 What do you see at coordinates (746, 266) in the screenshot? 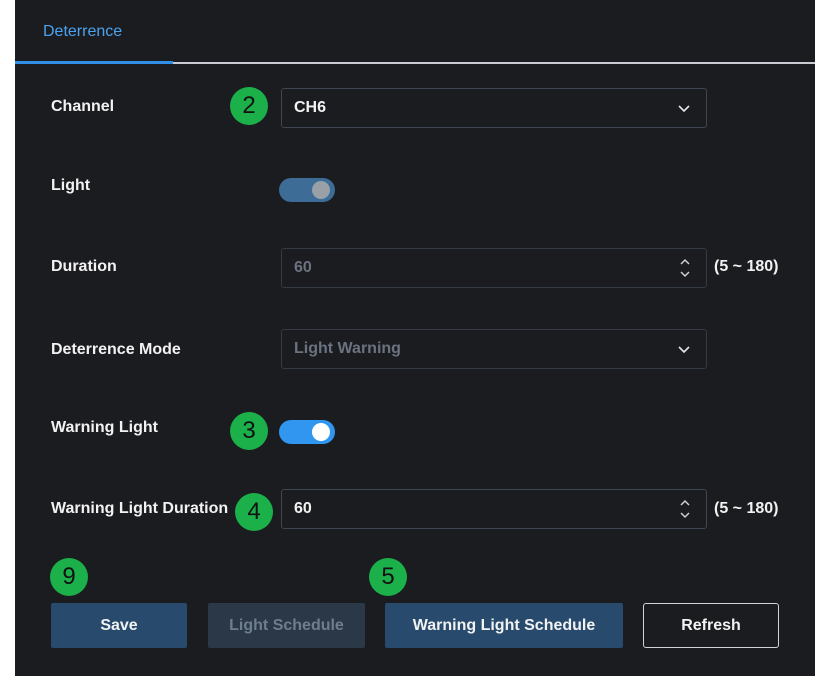
I see `duration-range: (5 ~ 180)` at bounding box center [746, 266].